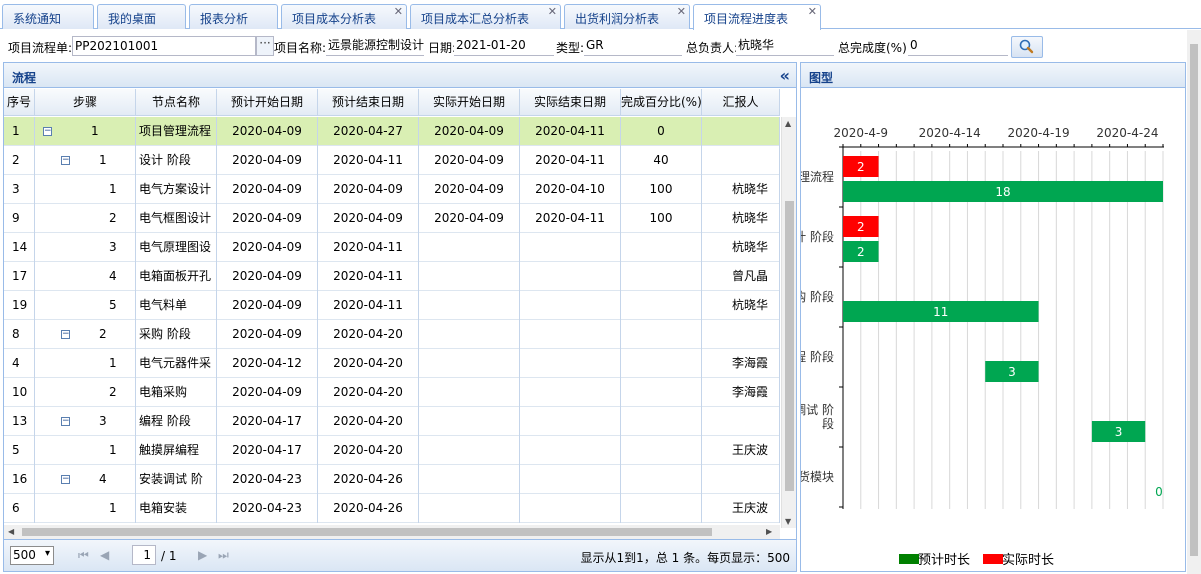 The width and height of the screenshot is (1201, 574). What do you see at coordinates (1028, 560) in the screenshot?
I see `legend-label: 实际时长` at bounding box center [1028, 560].